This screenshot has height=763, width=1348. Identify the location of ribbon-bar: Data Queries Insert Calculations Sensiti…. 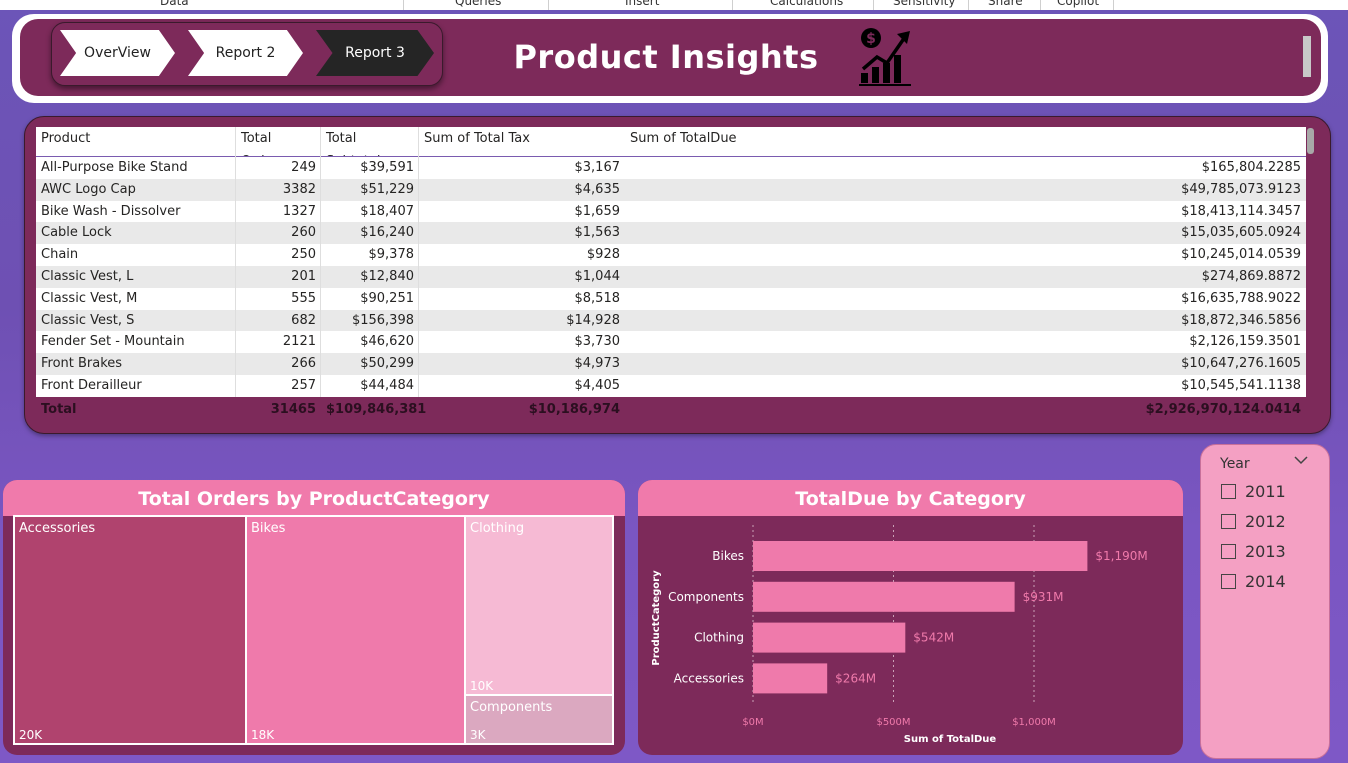
(674, 5).